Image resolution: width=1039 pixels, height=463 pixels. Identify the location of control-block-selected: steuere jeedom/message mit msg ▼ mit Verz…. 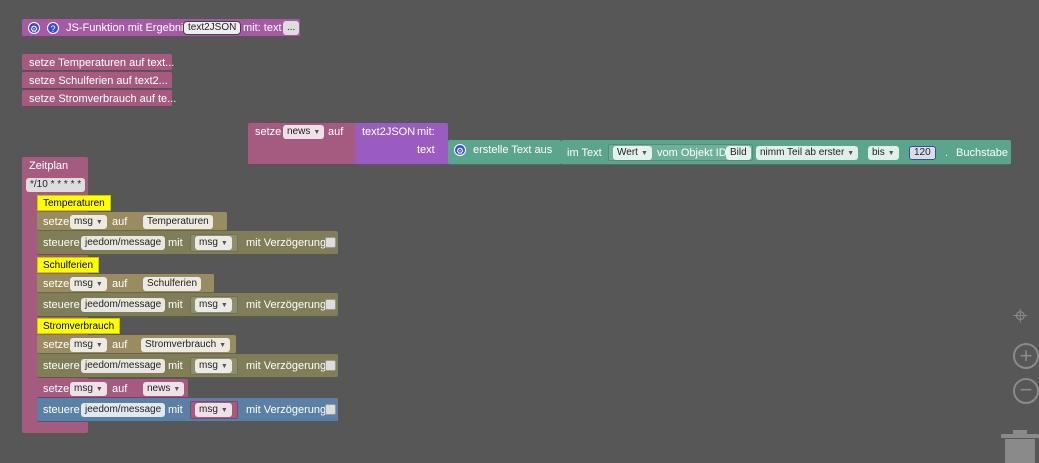
(187, 410).